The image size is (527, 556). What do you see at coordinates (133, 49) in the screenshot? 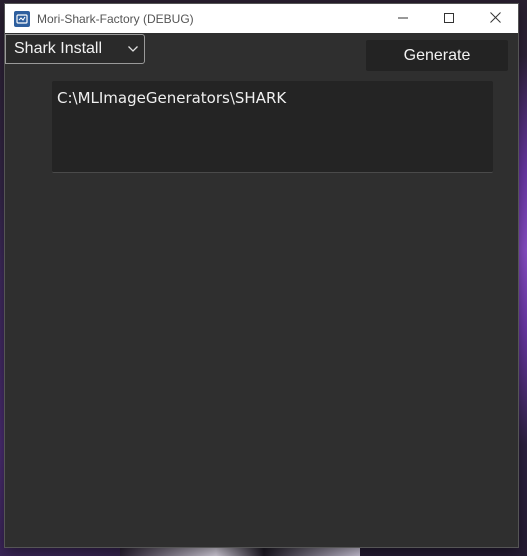
I see `chevron-down-icon` at bounding box center [133, 49].